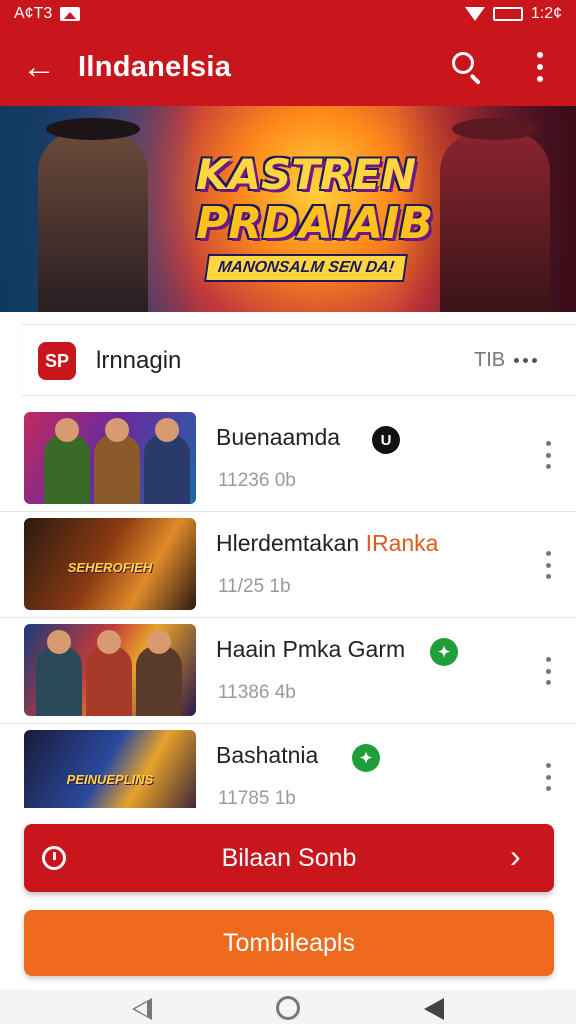 The height and width of the screenshot is (1024, 576). What do you see at coordinates (546, 13) in the screenshot?
I see `clock-text: 1:2¢` at bounding box center [546, 13].